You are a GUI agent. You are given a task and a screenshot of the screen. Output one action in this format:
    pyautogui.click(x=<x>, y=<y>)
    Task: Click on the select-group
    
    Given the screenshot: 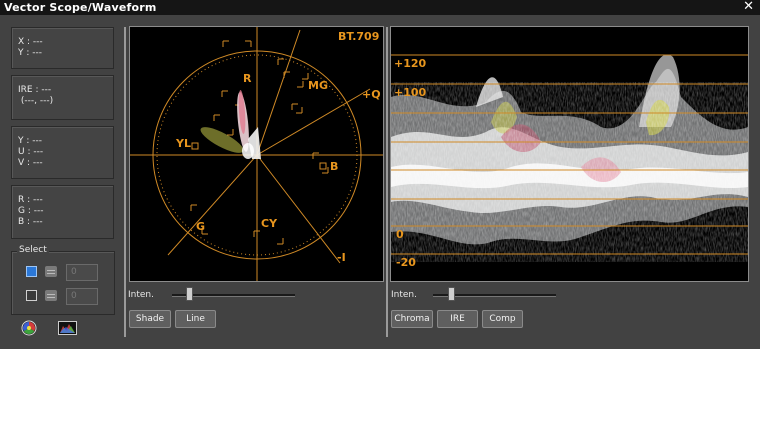 What is the action you would take?
    pyautogui.click(x=63, y=283)
    